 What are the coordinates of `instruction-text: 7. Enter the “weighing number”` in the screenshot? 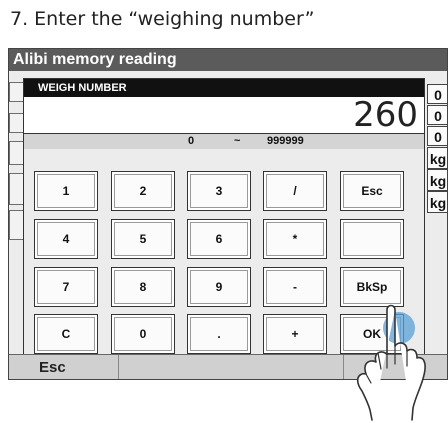 It's located at (162, 19).